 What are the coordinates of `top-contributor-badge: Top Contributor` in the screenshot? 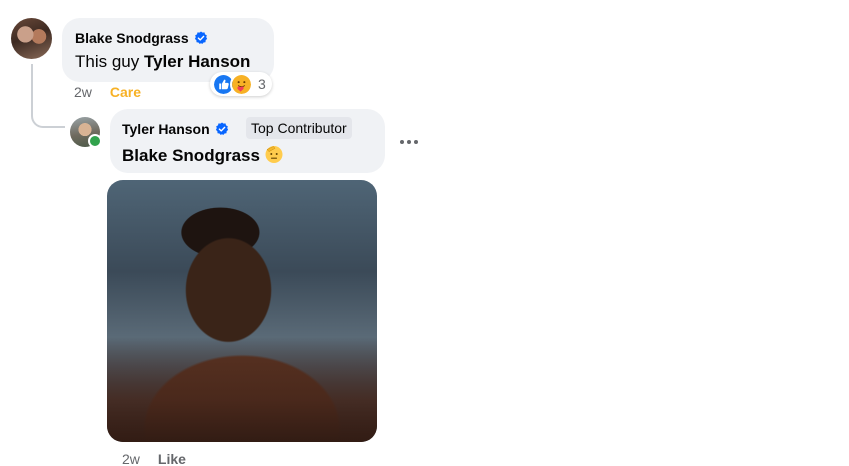 It's located at (299, 128).